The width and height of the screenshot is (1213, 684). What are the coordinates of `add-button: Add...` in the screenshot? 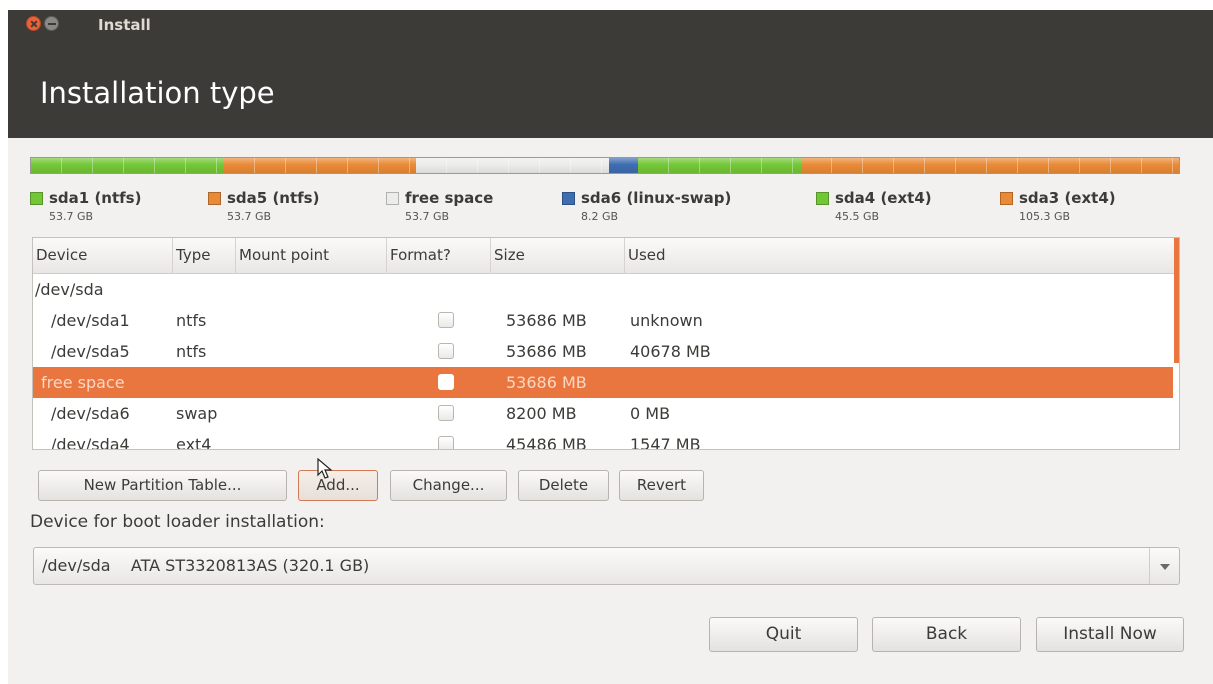 It's located at (338, 485).